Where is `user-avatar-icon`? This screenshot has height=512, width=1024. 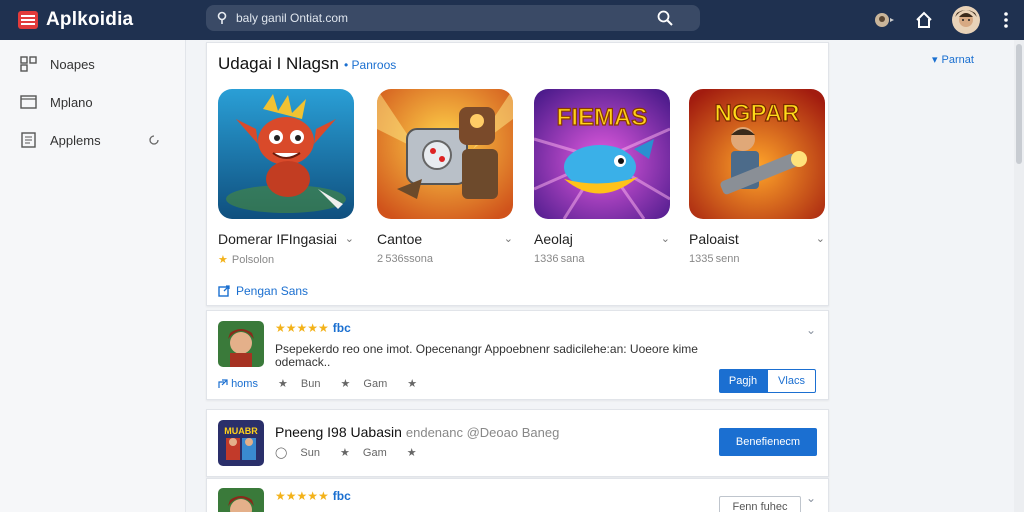 user-avatar-icon is located at coordinates (966, 20).